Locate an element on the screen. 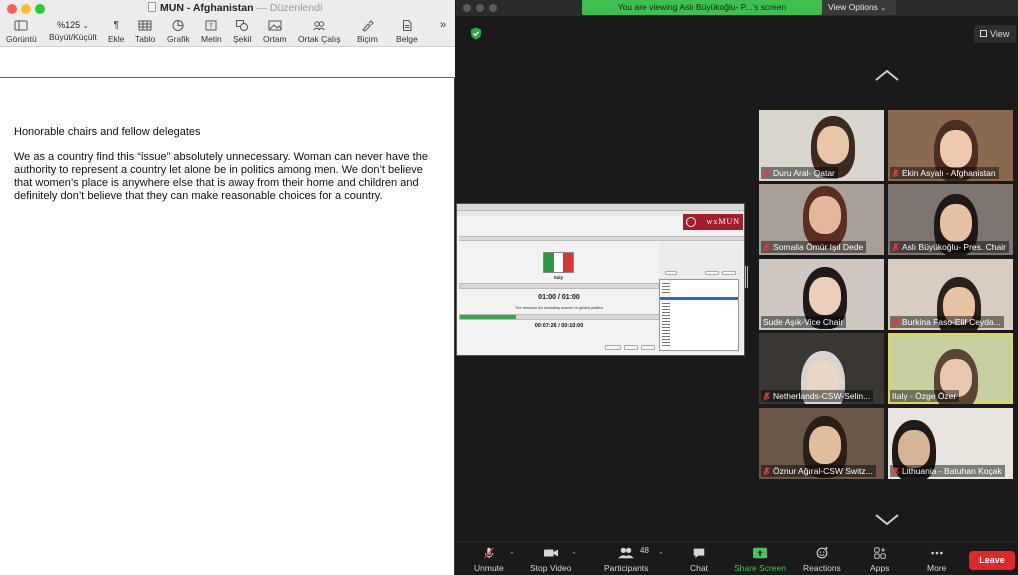 The width and height of the screenshot is (1018, 575). document-name: MUN - Afghanistan is located at coordinates (207, 8).